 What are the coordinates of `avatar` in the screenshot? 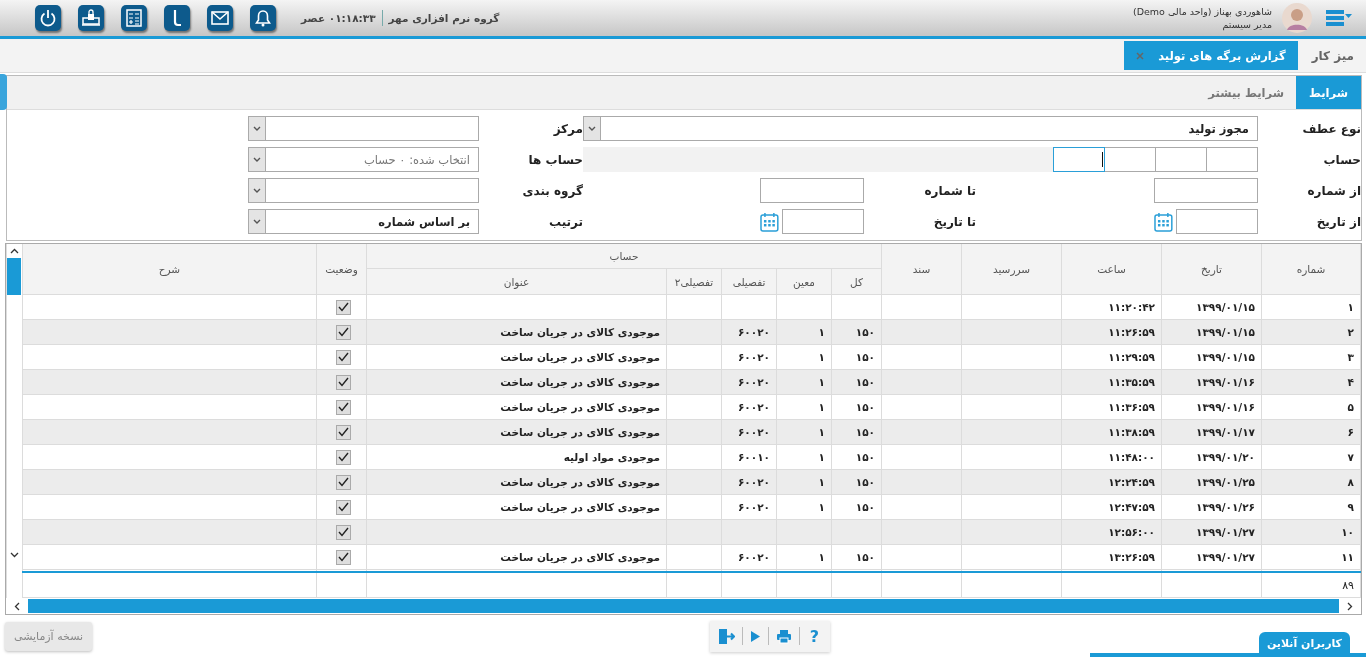 It's located at (1297, 18).